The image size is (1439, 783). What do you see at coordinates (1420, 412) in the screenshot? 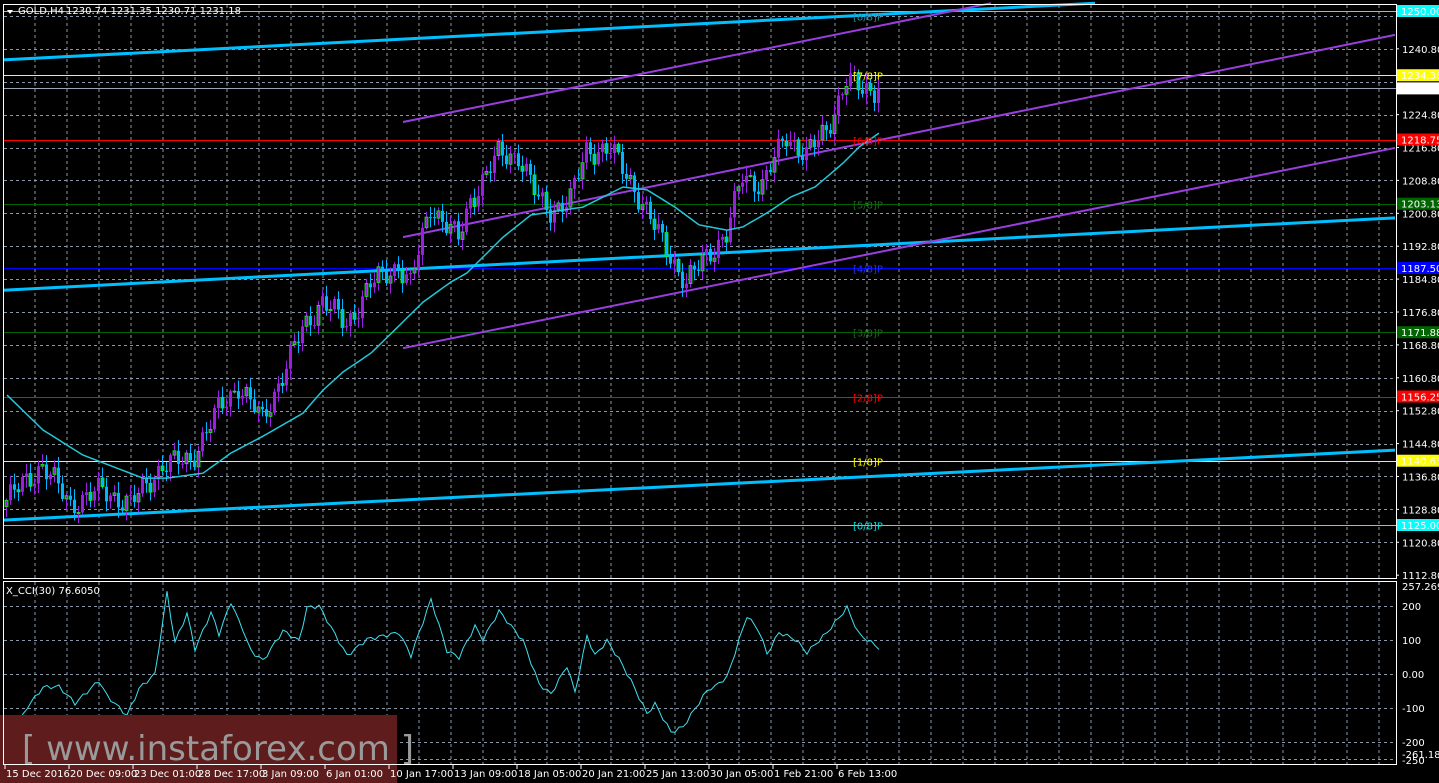
I see `price-tick-label: 1152.80` at bounding box center [1420, 412].